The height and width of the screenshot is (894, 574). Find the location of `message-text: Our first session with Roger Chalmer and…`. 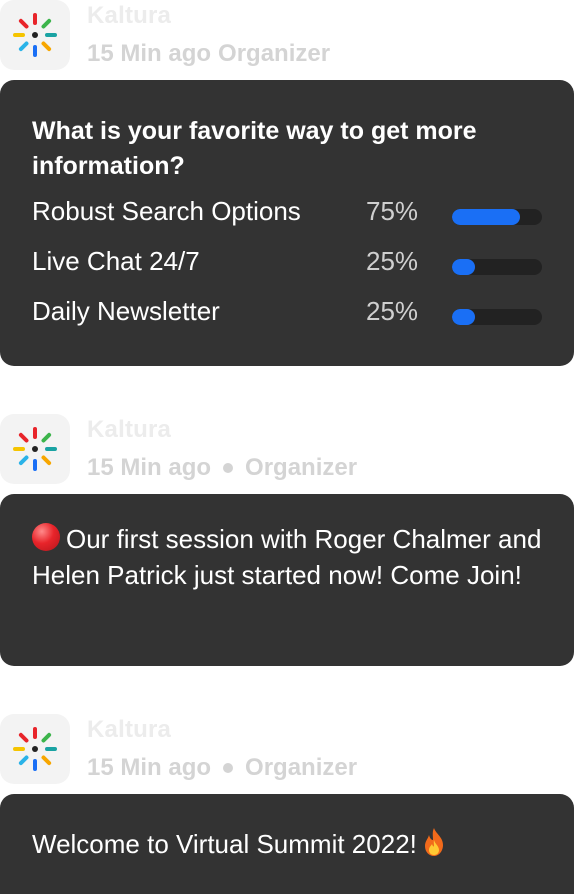

message-text: Our first session with Roger Chalmer and… is located at coordinates (287, 557).